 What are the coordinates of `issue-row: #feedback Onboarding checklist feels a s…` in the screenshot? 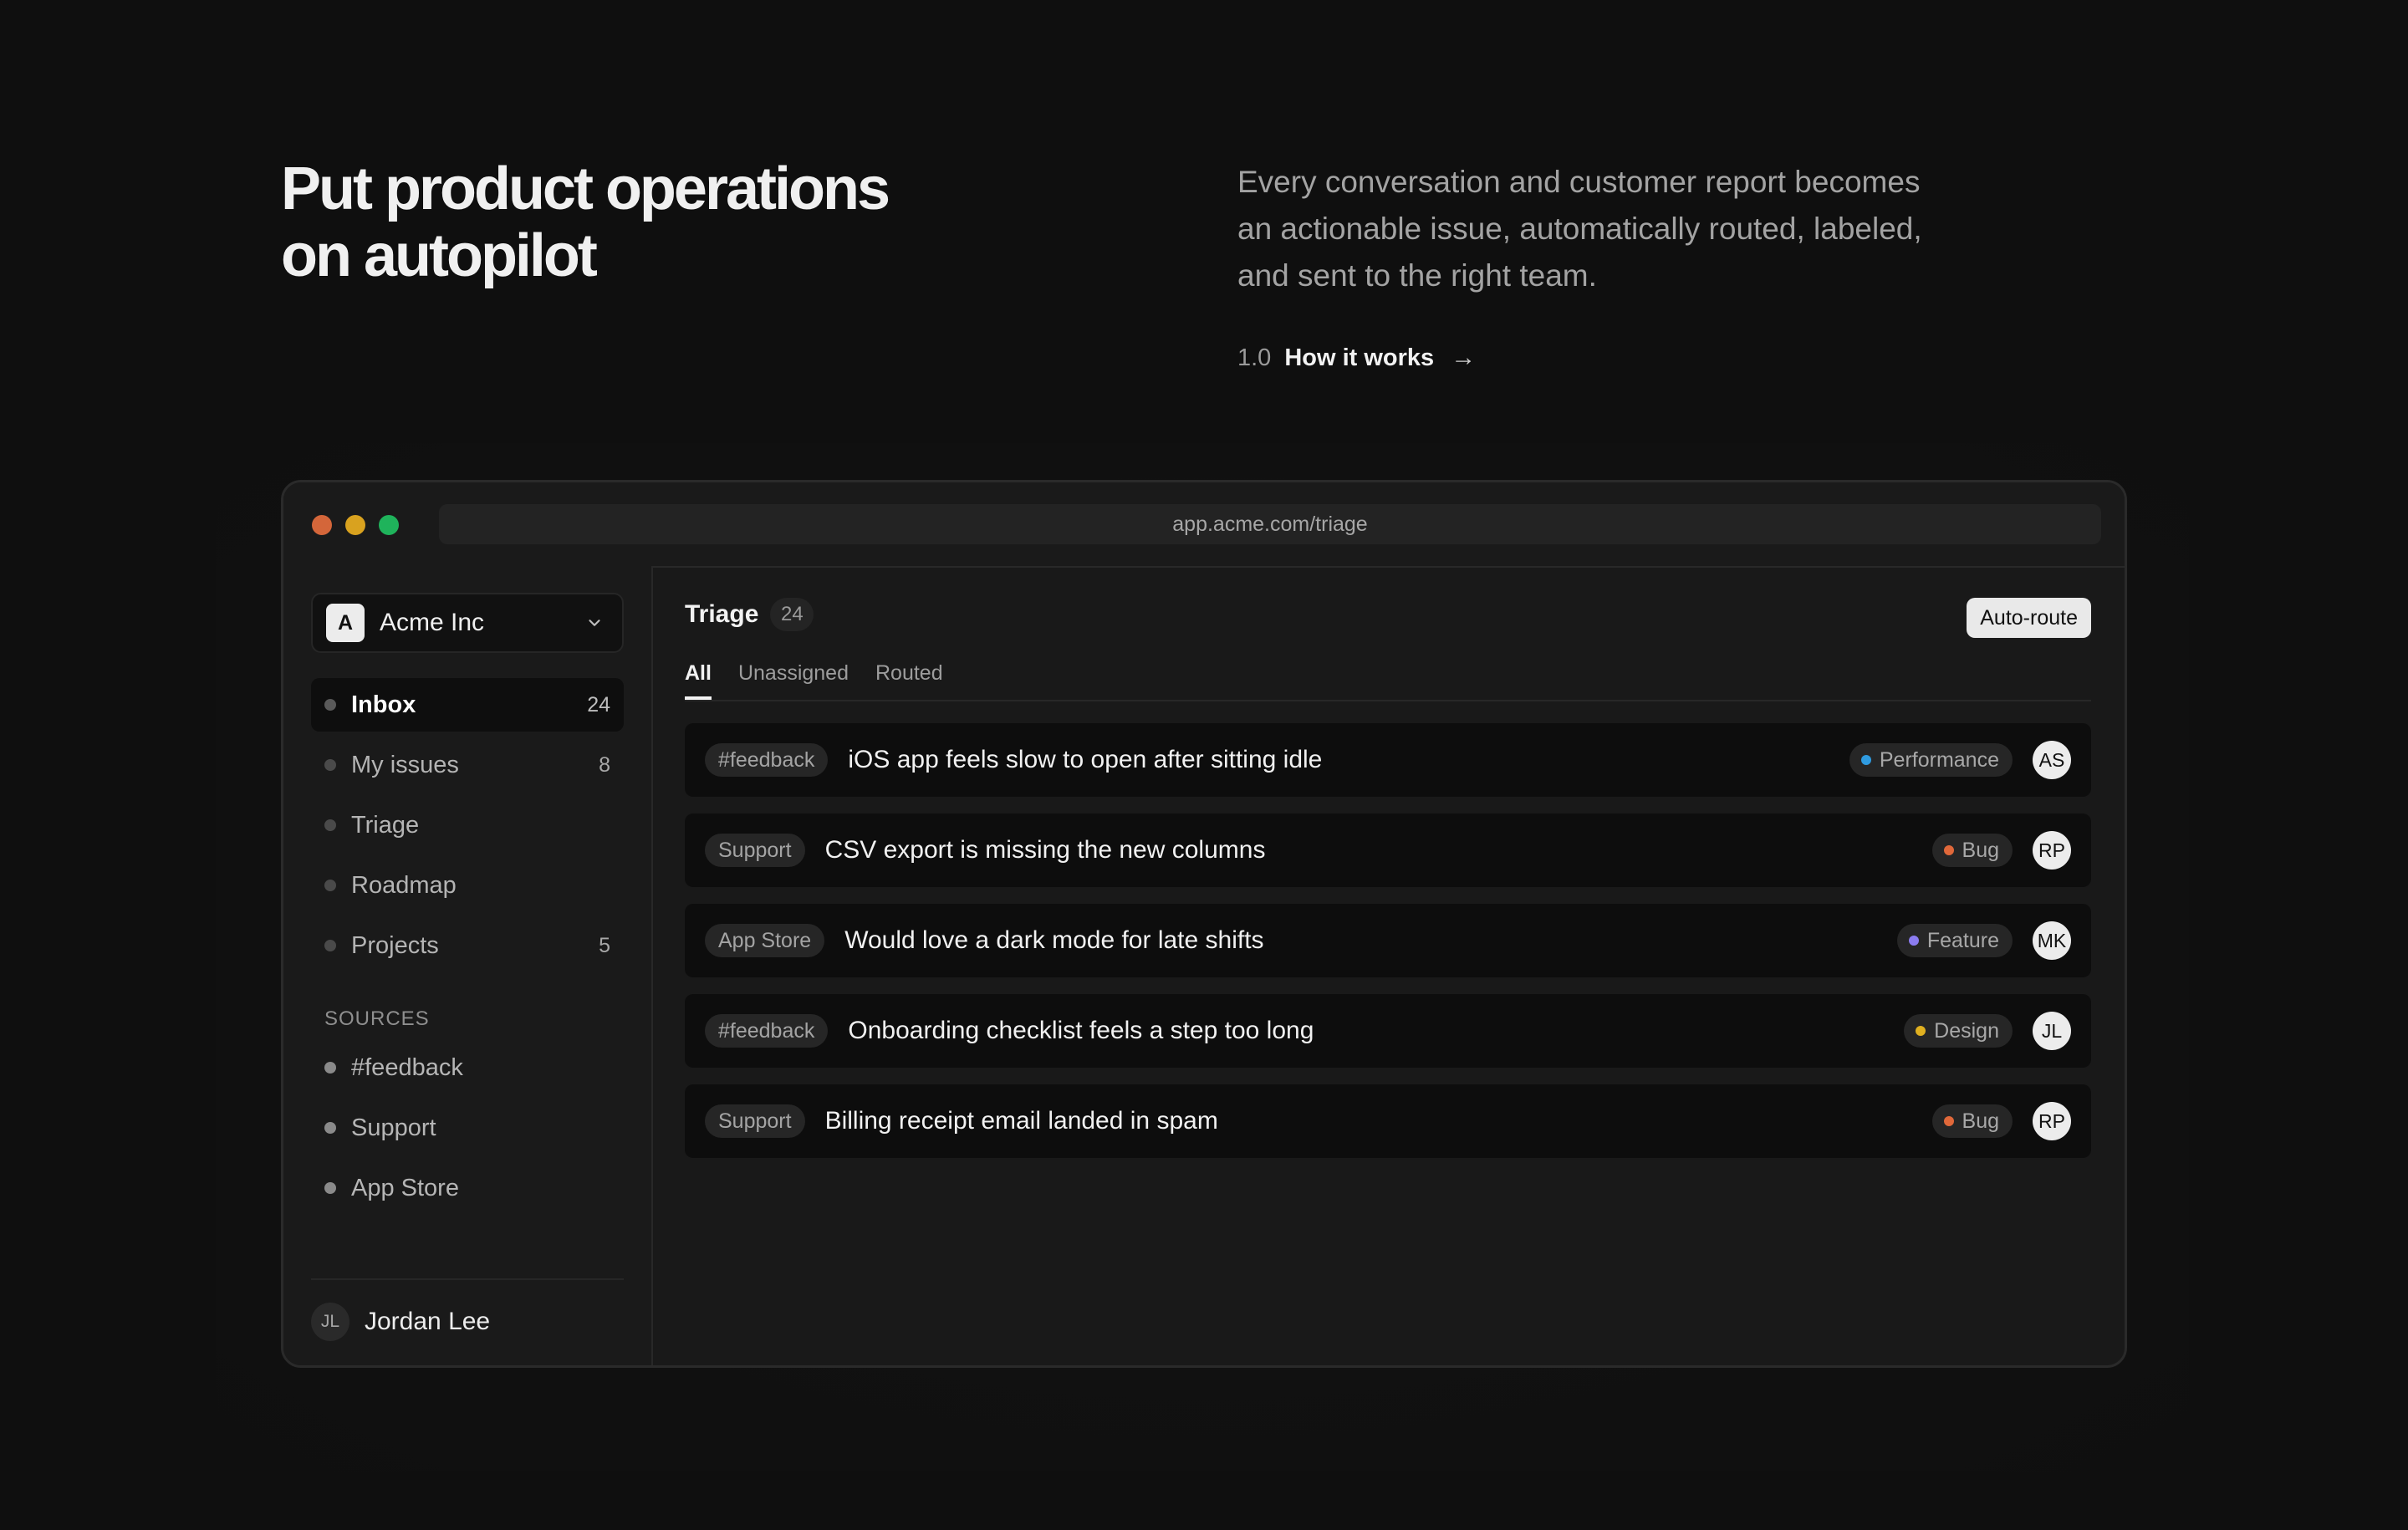 It's located at (1388, 1031).